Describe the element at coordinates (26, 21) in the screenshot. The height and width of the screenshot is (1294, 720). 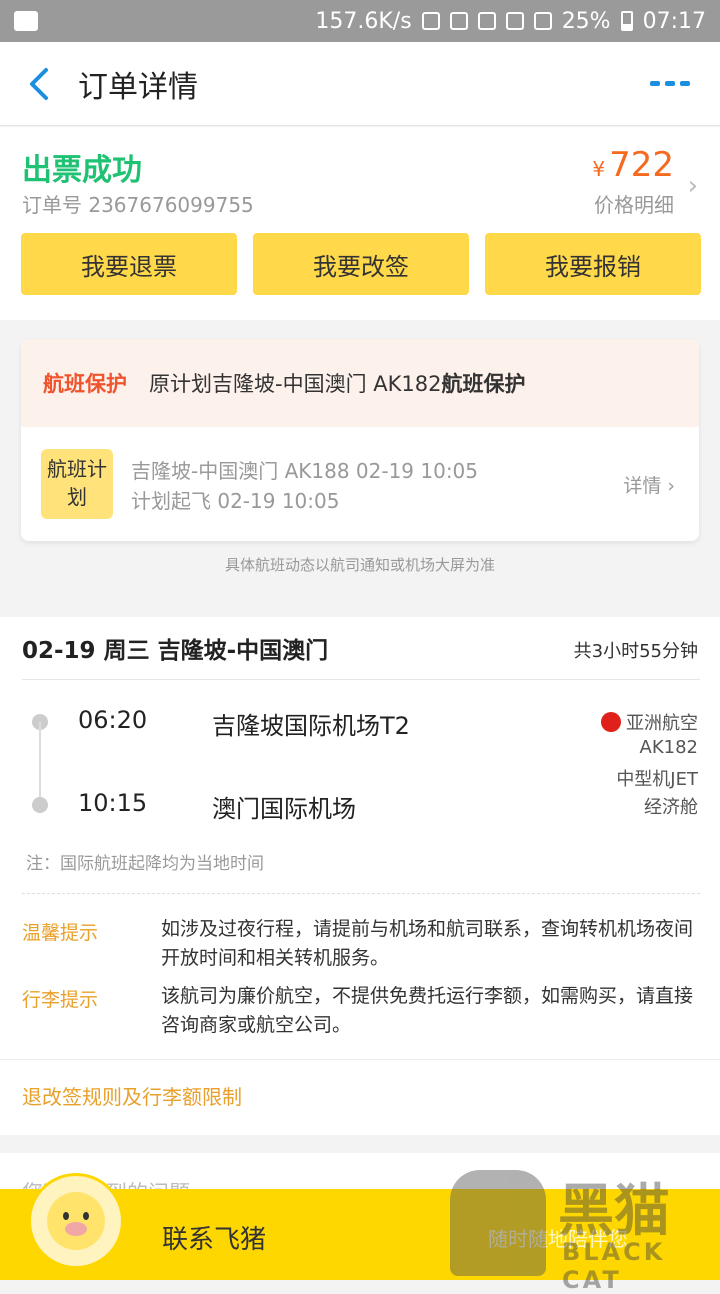
I see `message-icon` at that location.